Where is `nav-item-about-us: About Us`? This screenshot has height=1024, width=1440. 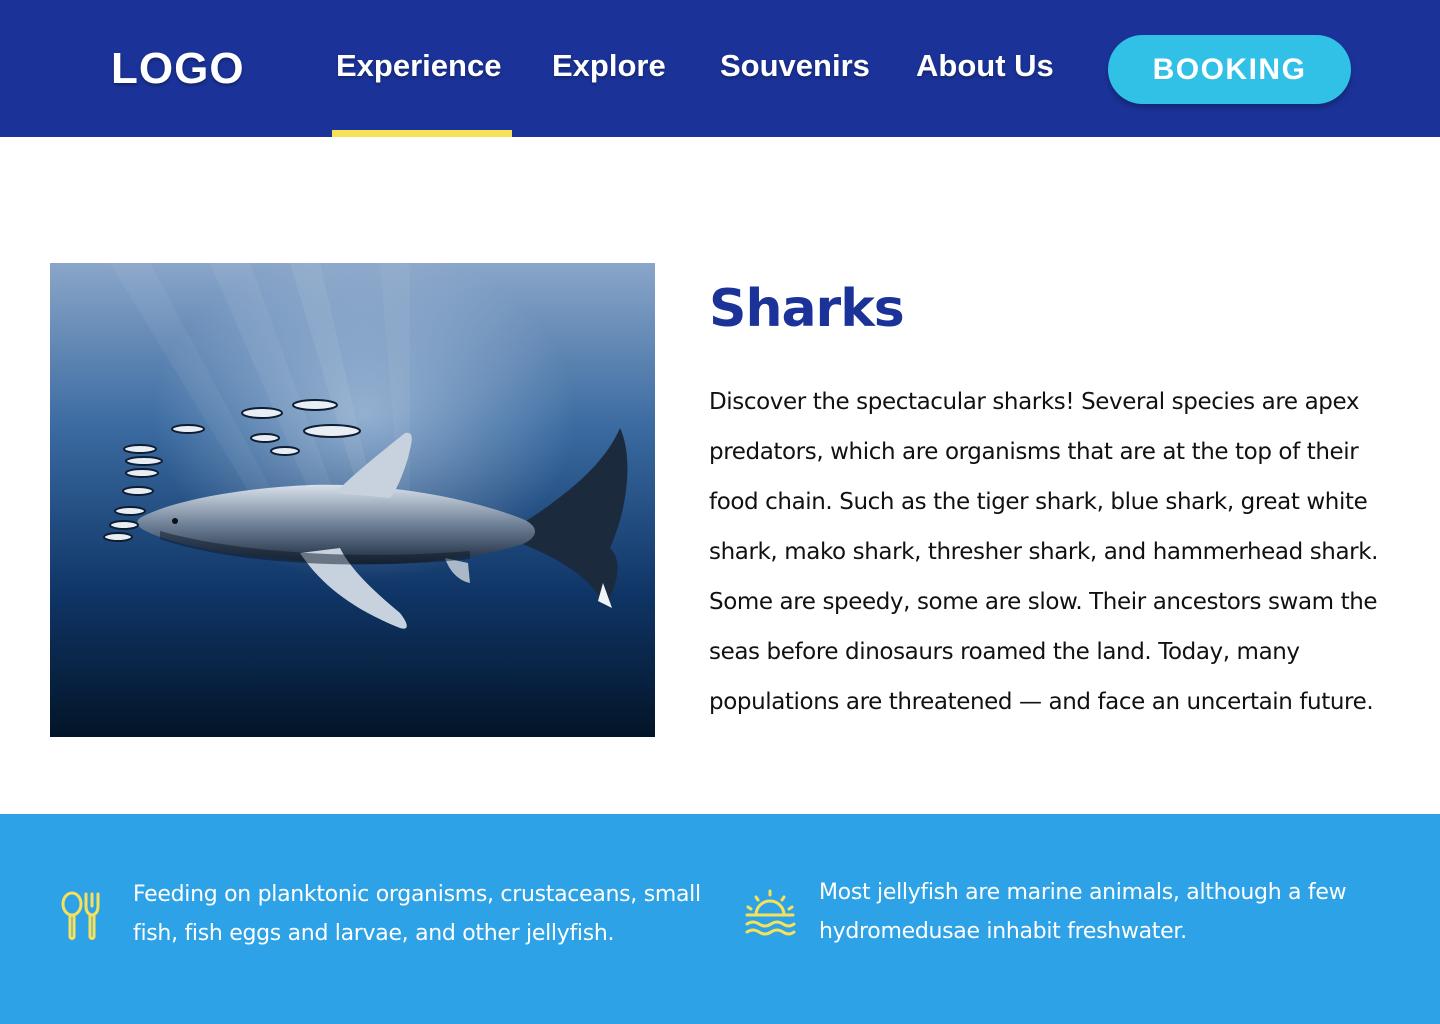 nav-item-about-us: About Us is located at coordinates (985, 66).